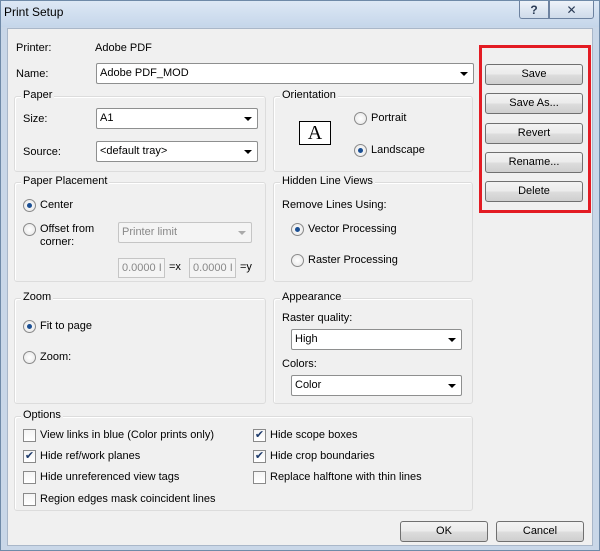 Image resolution: width=600 pixels, height=551 pixels. Describe the element at coordinates (376, 385) in the screenshot. I see `colors-dropdown: Color` at that location.